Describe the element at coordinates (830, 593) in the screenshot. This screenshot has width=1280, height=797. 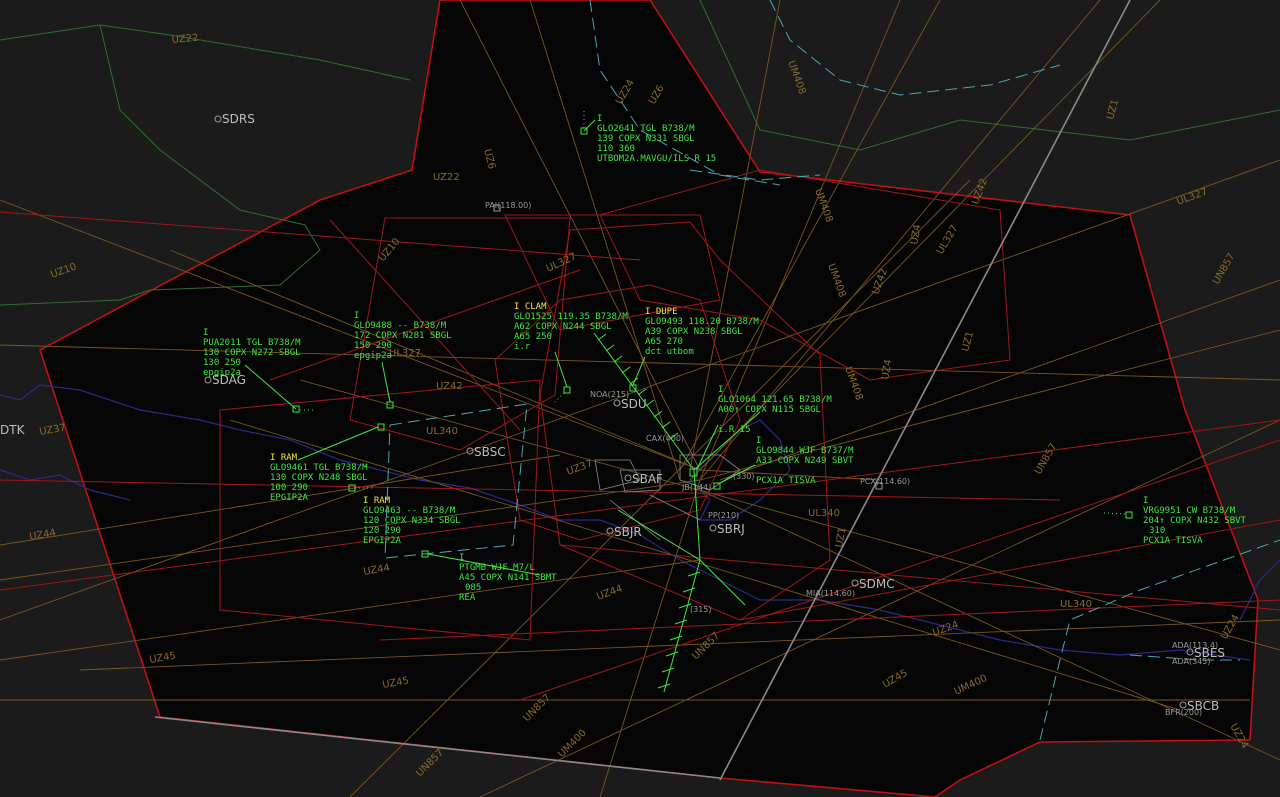
I see `navaid-label: MIA(114.60)` at that location.